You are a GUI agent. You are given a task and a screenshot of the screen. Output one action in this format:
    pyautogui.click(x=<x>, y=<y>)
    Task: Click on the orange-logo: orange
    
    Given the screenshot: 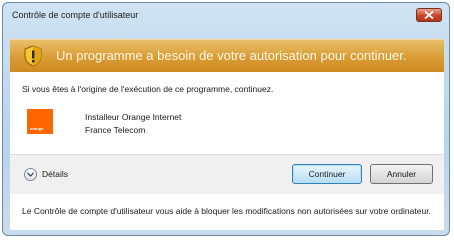 What is the action you would take?
    pyautogui.click(x=40, y=121)
    